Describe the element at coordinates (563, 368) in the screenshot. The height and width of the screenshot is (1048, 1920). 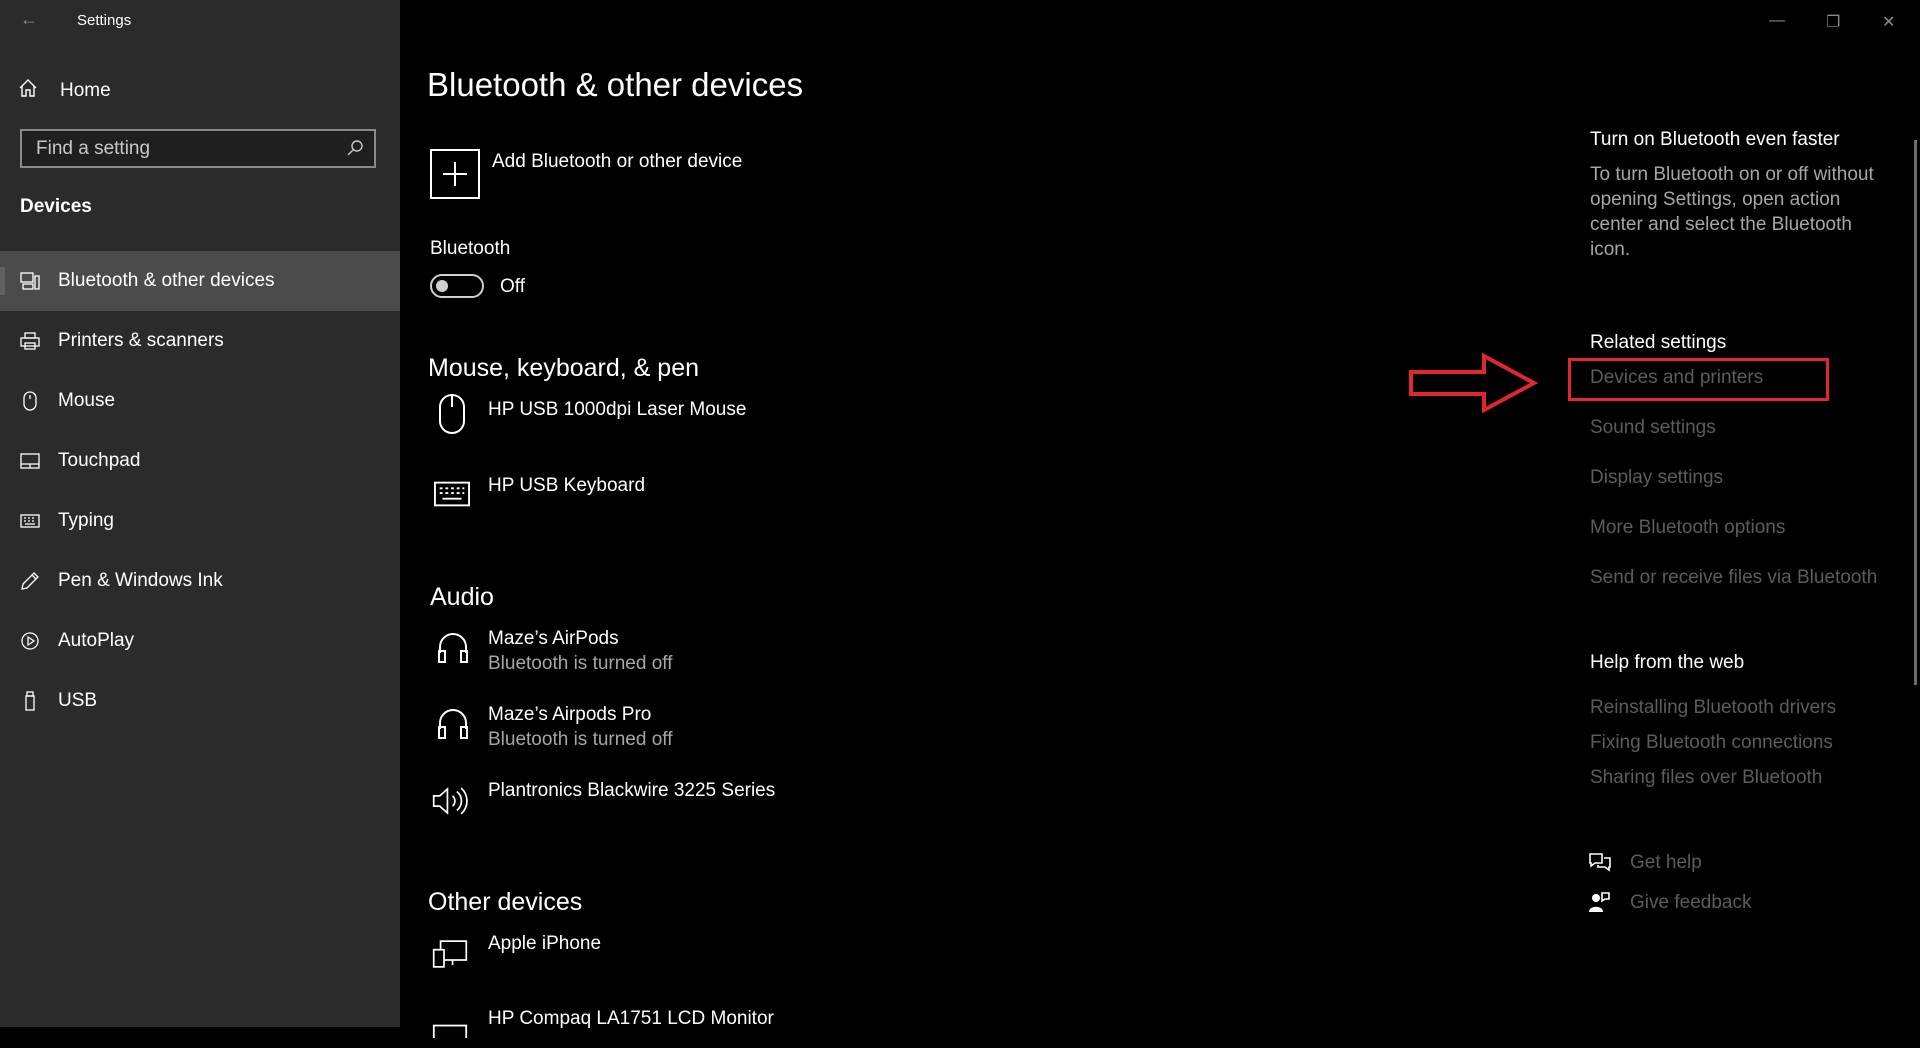
I see `group-title-input-devices: Mouse, keyboard, & pen` at that location.